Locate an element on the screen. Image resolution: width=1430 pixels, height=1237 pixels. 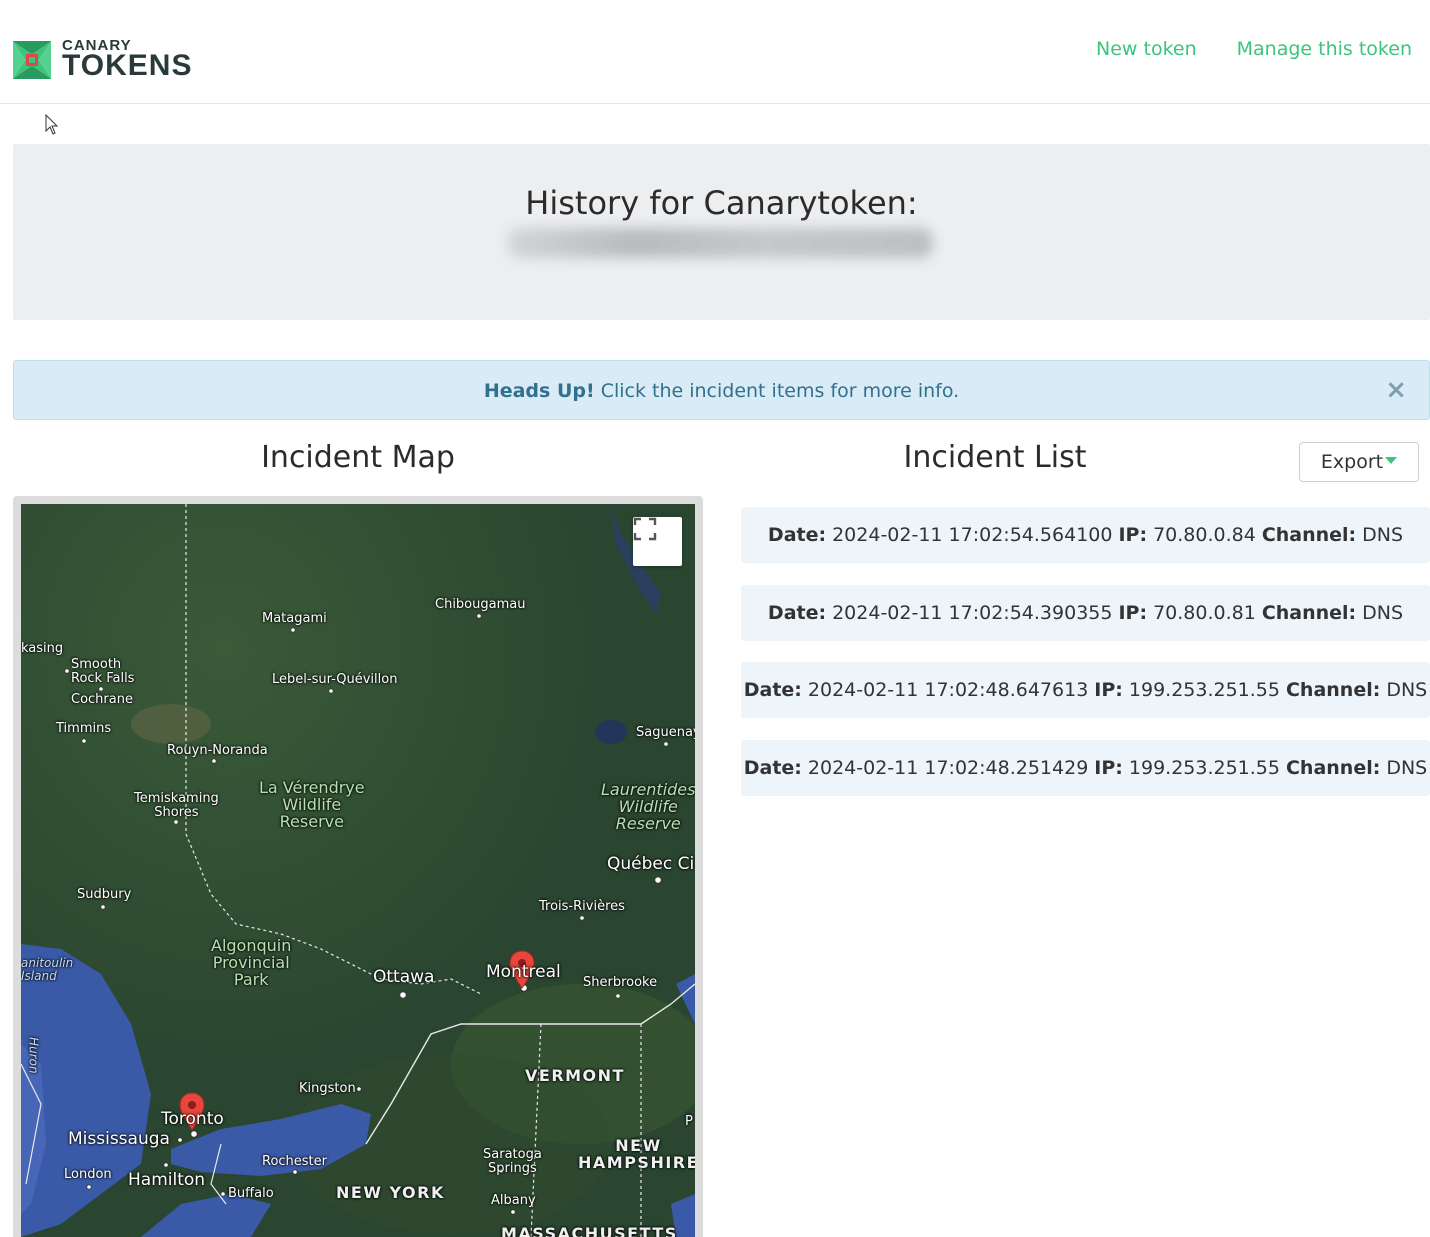
map-label-smooth-rock-falls: Smooth Rock Falls is located at coordinates (103, 671).